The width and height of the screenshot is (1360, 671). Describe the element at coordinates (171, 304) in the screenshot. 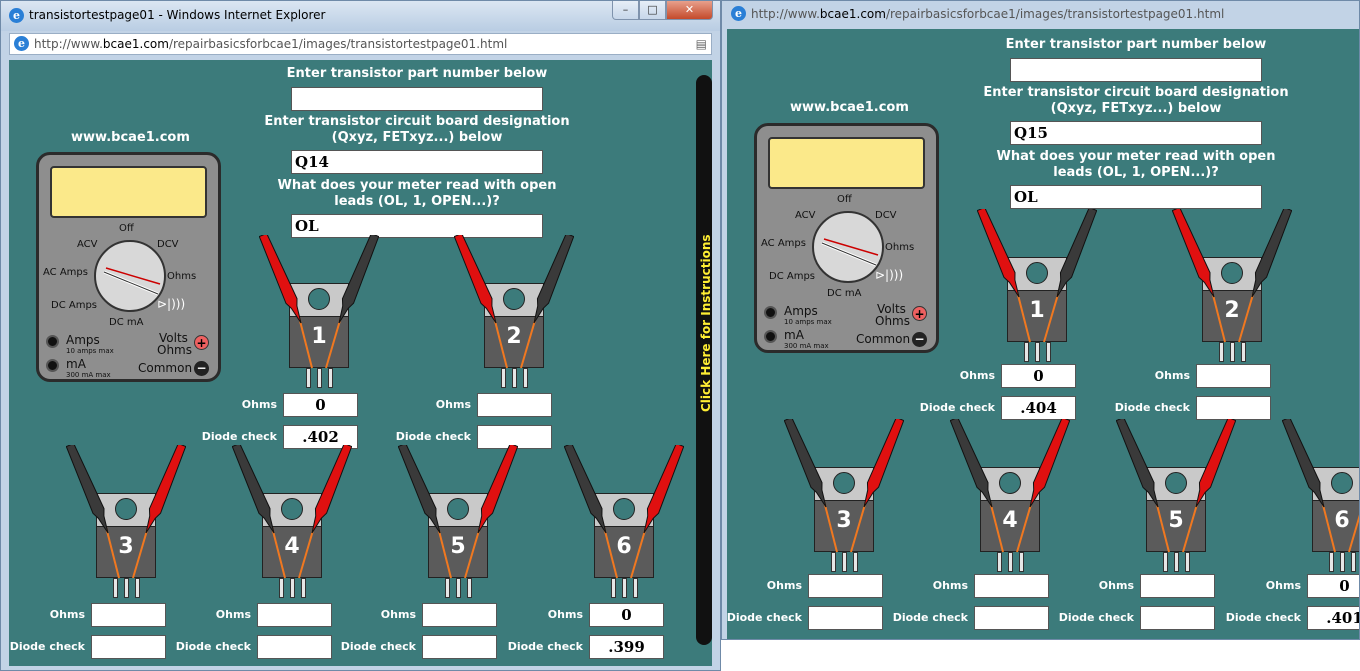

I see `diode-symbol-icon: ⊳|)))` at that location.